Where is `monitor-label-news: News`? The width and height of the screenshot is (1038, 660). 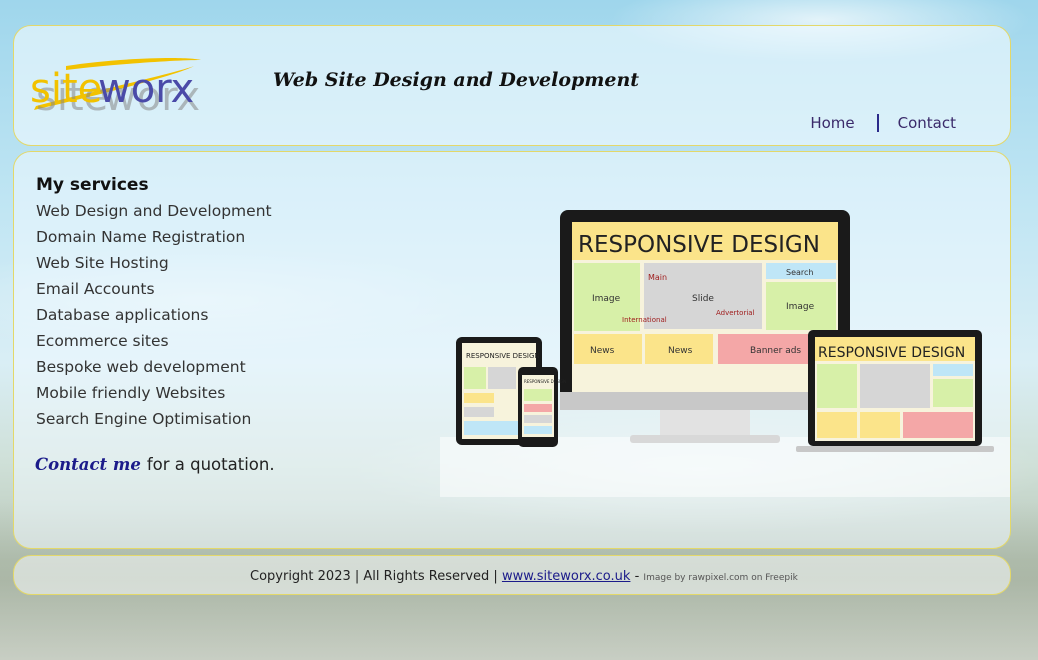
monitor-label-news: News is located at coordinates (602, 351).